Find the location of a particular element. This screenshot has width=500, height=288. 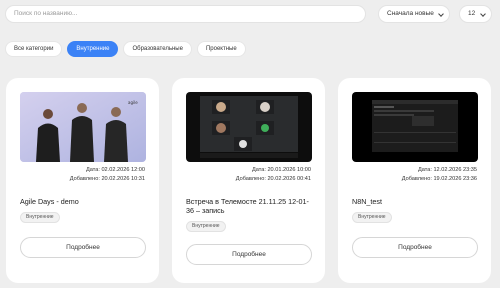

video-title: Agile Days - demo is located at coordinates (49, 201).